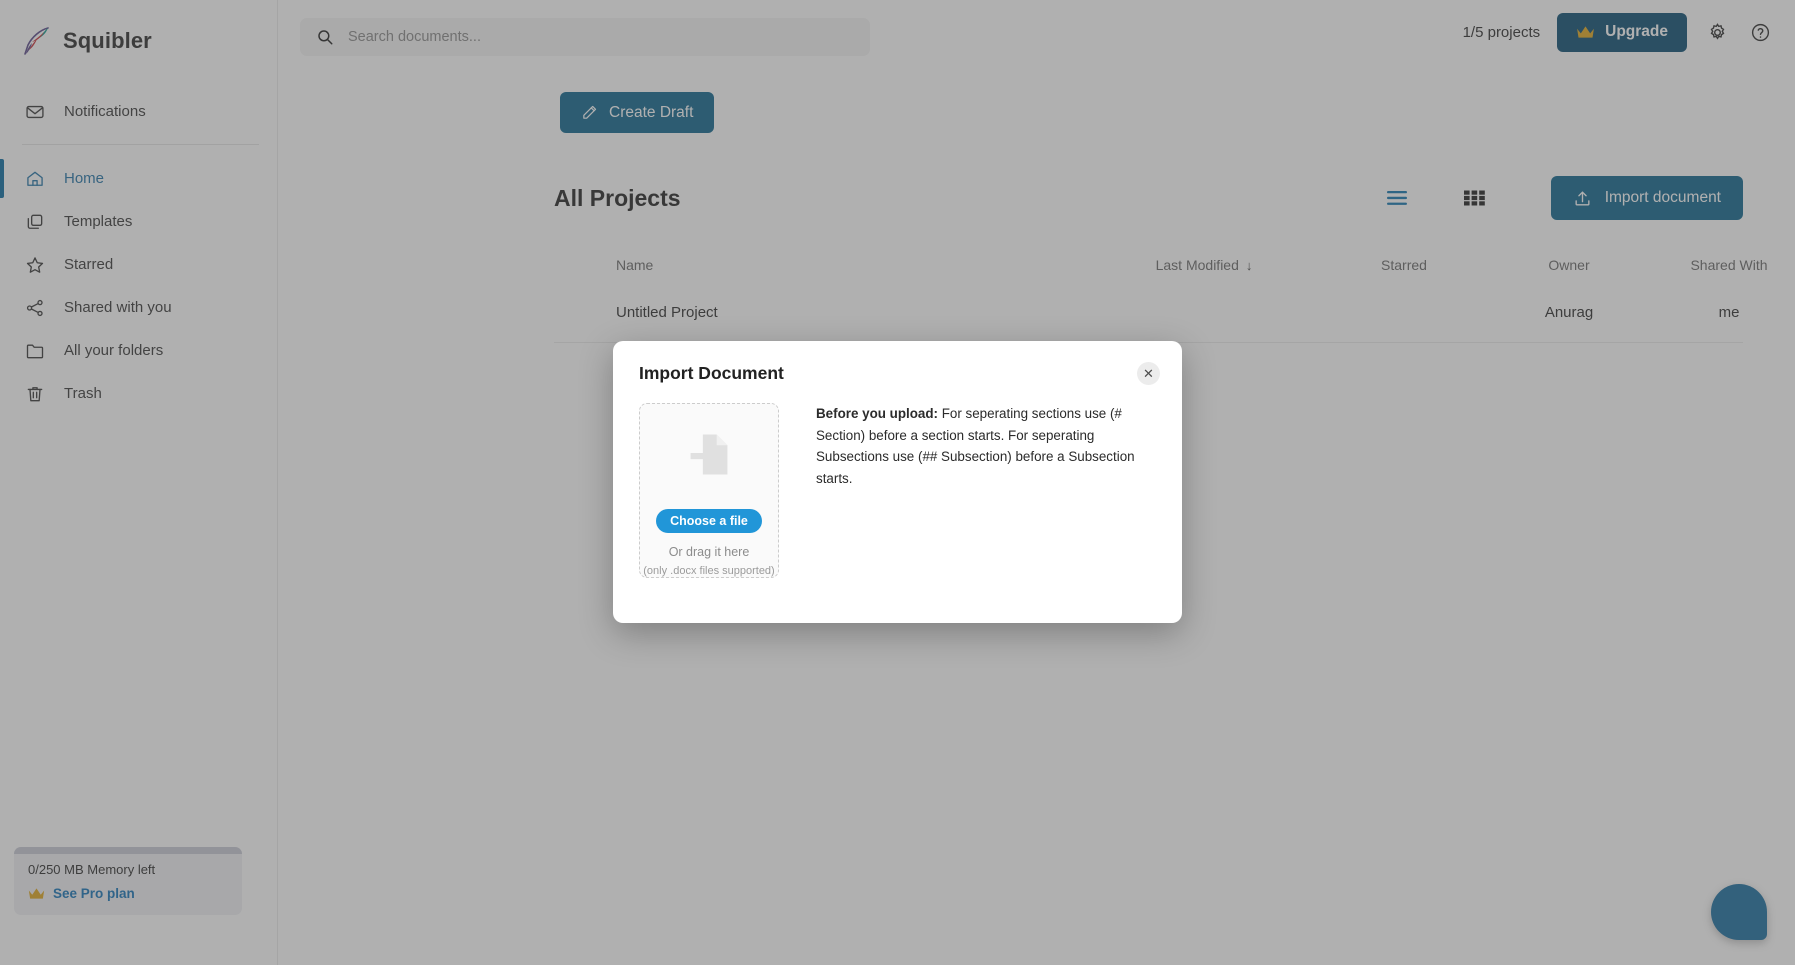 Image resolution: width=1795 pixels, height=965 pixels. What do you see at coordinates (709, 571) in the screenshot?
I see `supported-files-note: (only .docx files supported)` at bounding box center [709, 571].